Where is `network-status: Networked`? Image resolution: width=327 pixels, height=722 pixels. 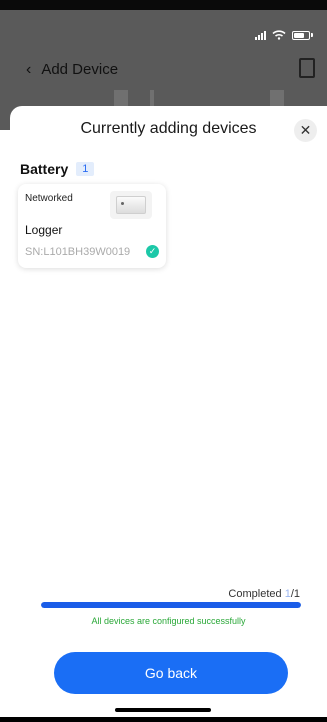 network-status: Networked is located at coordinates (49, 198).